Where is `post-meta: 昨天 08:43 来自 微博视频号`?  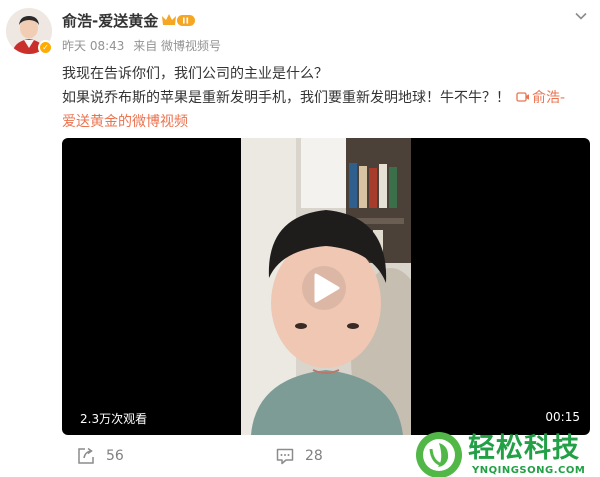
post-meta: 昨天 08:43 来自 微博视频号 is located at coordinates (144, 45).